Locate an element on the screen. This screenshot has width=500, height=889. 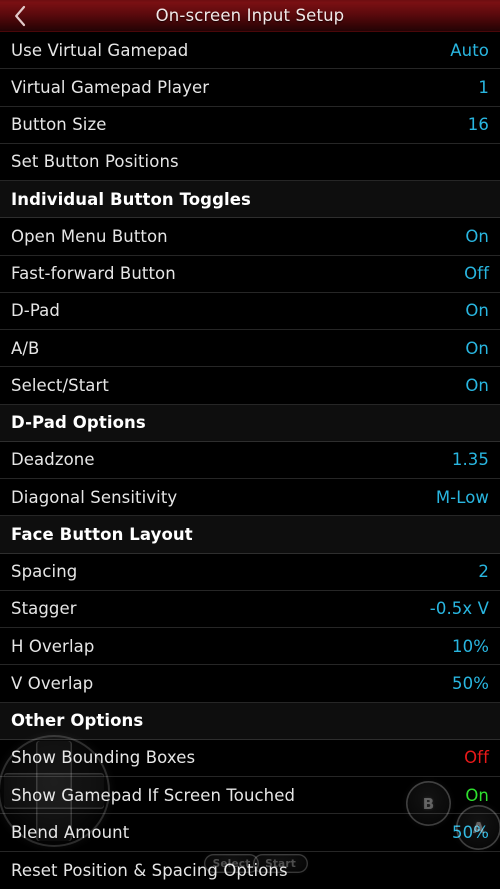
setting-row-set-button-positions: Set Button Positions is located at coordinates (250, 162).